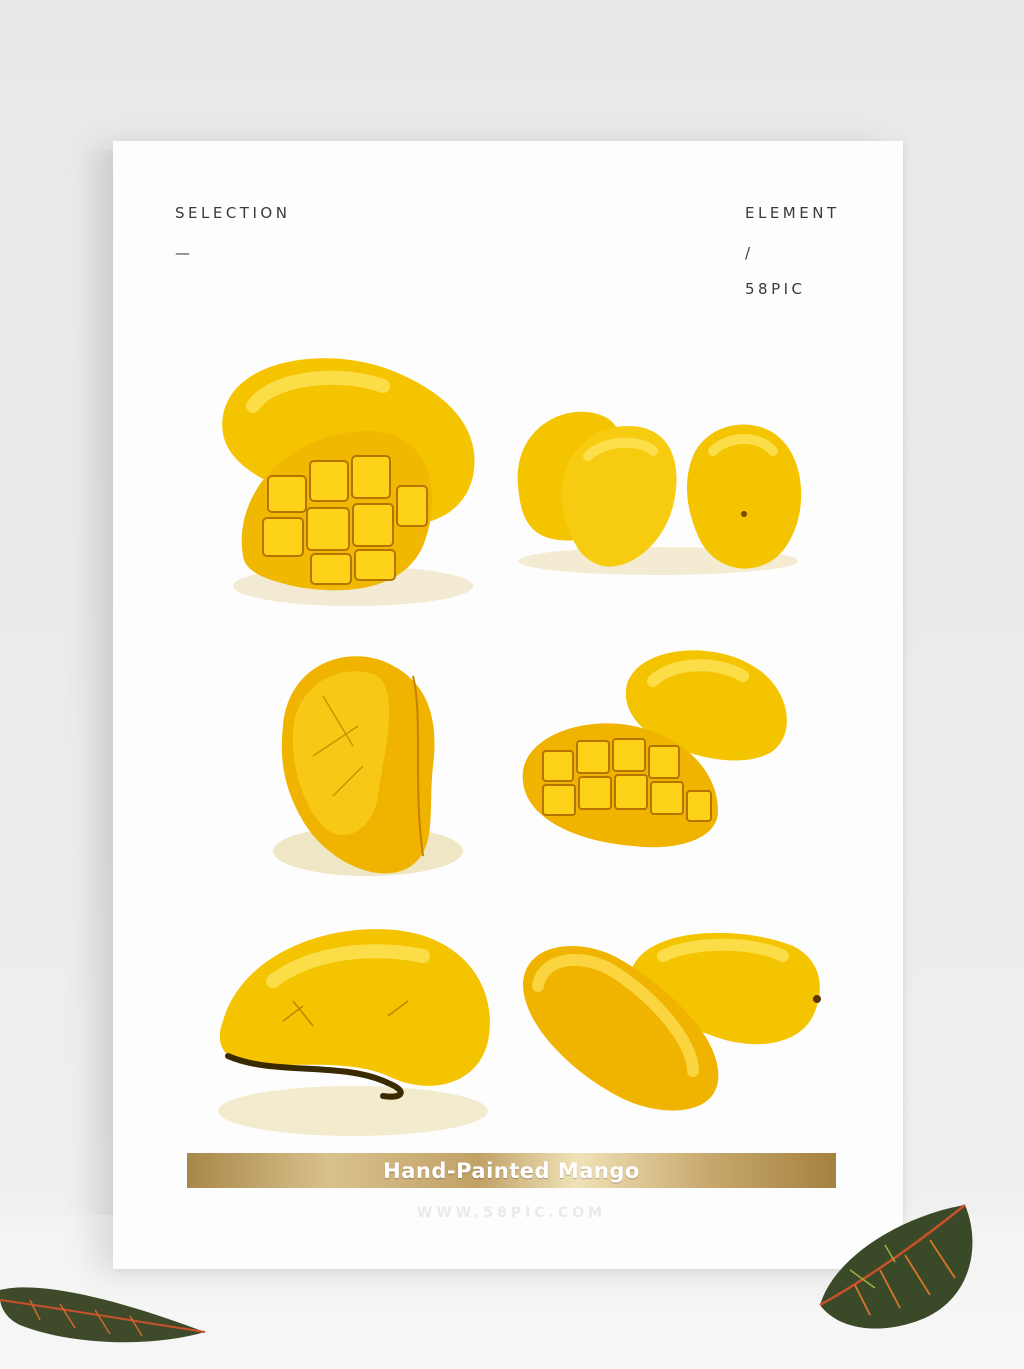 This screenshot has height=1369, width=1024. I want to click on croton-leaf-right, so click(897, 1270).